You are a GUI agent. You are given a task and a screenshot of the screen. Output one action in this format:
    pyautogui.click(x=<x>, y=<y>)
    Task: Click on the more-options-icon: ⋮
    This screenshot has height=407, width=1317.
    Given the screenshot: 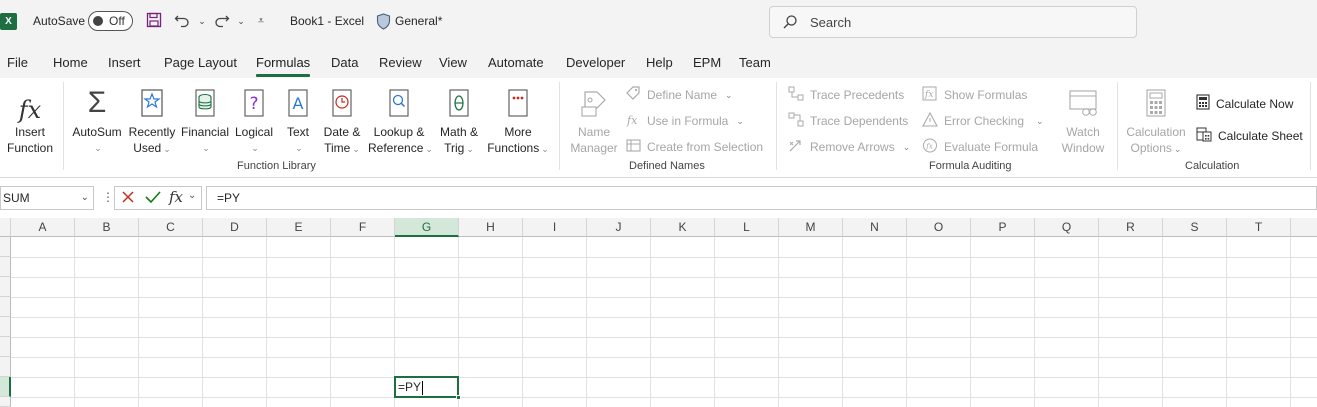 What is the action you would take?
    pyautogui.click(x=108, y=197)
    